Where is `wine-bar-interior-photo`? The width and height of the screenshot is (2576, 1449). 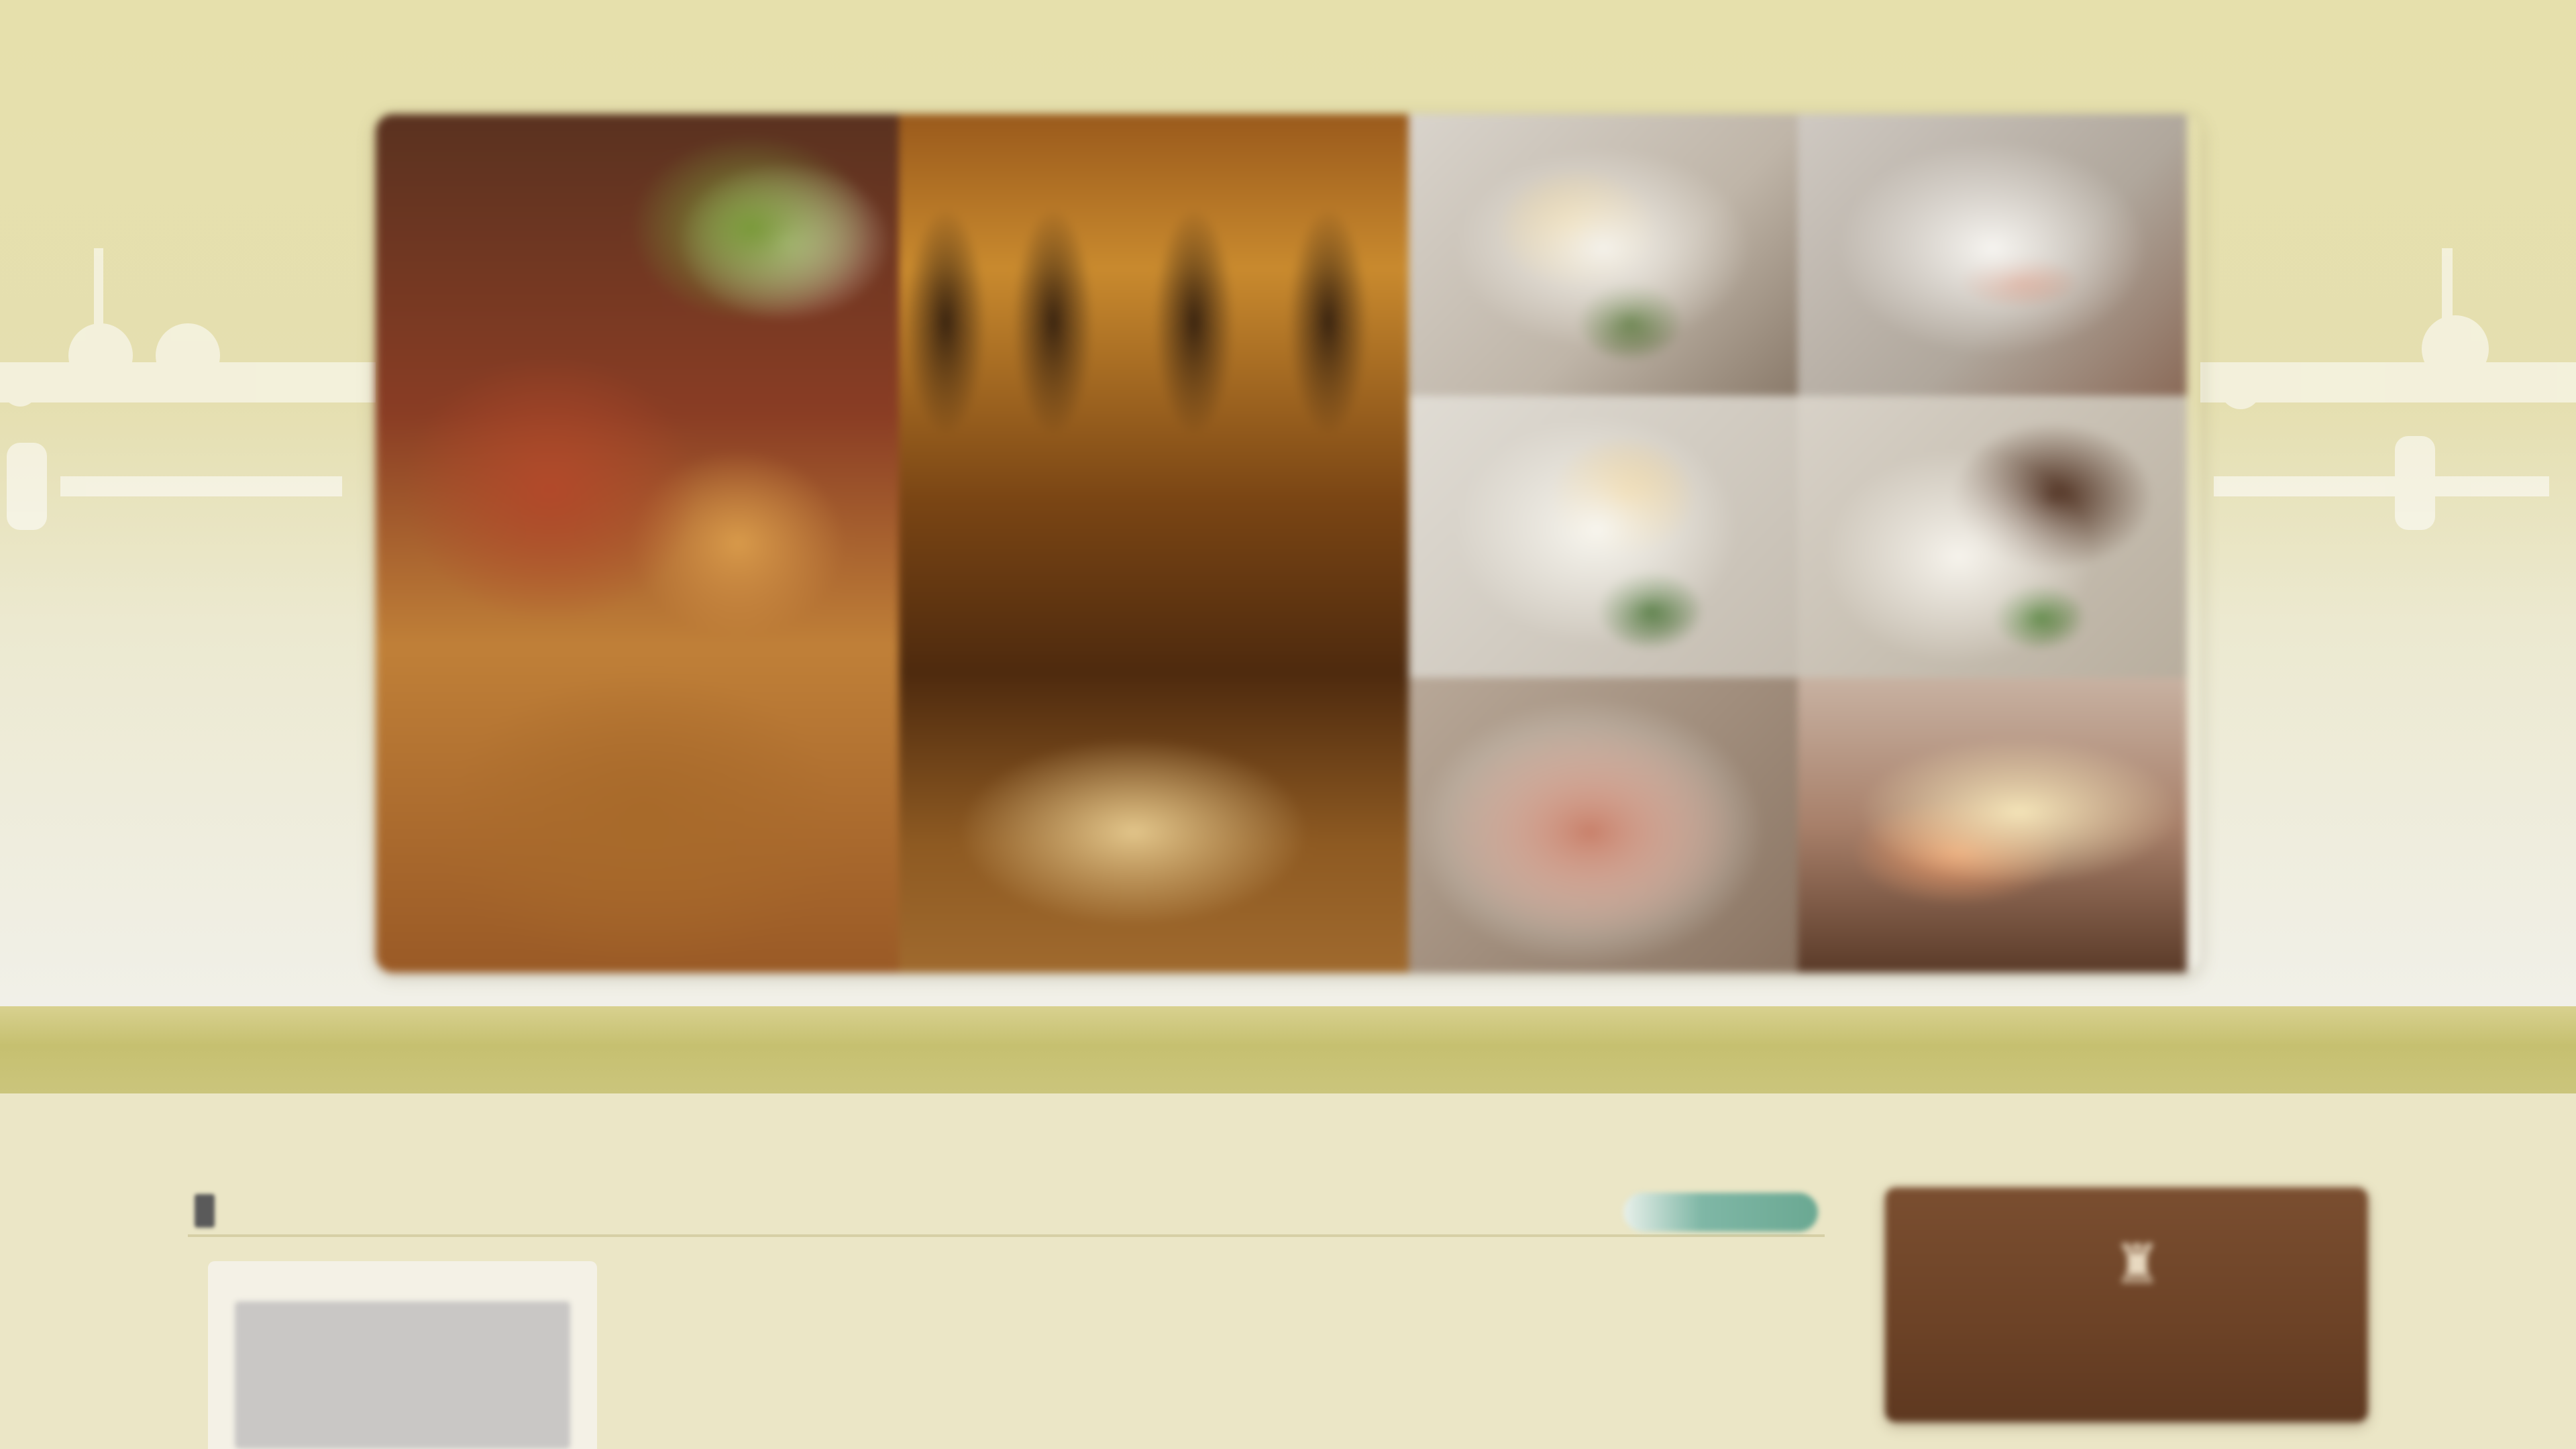
wine-bar-interior-photo is located at coordinates (1154, 543).